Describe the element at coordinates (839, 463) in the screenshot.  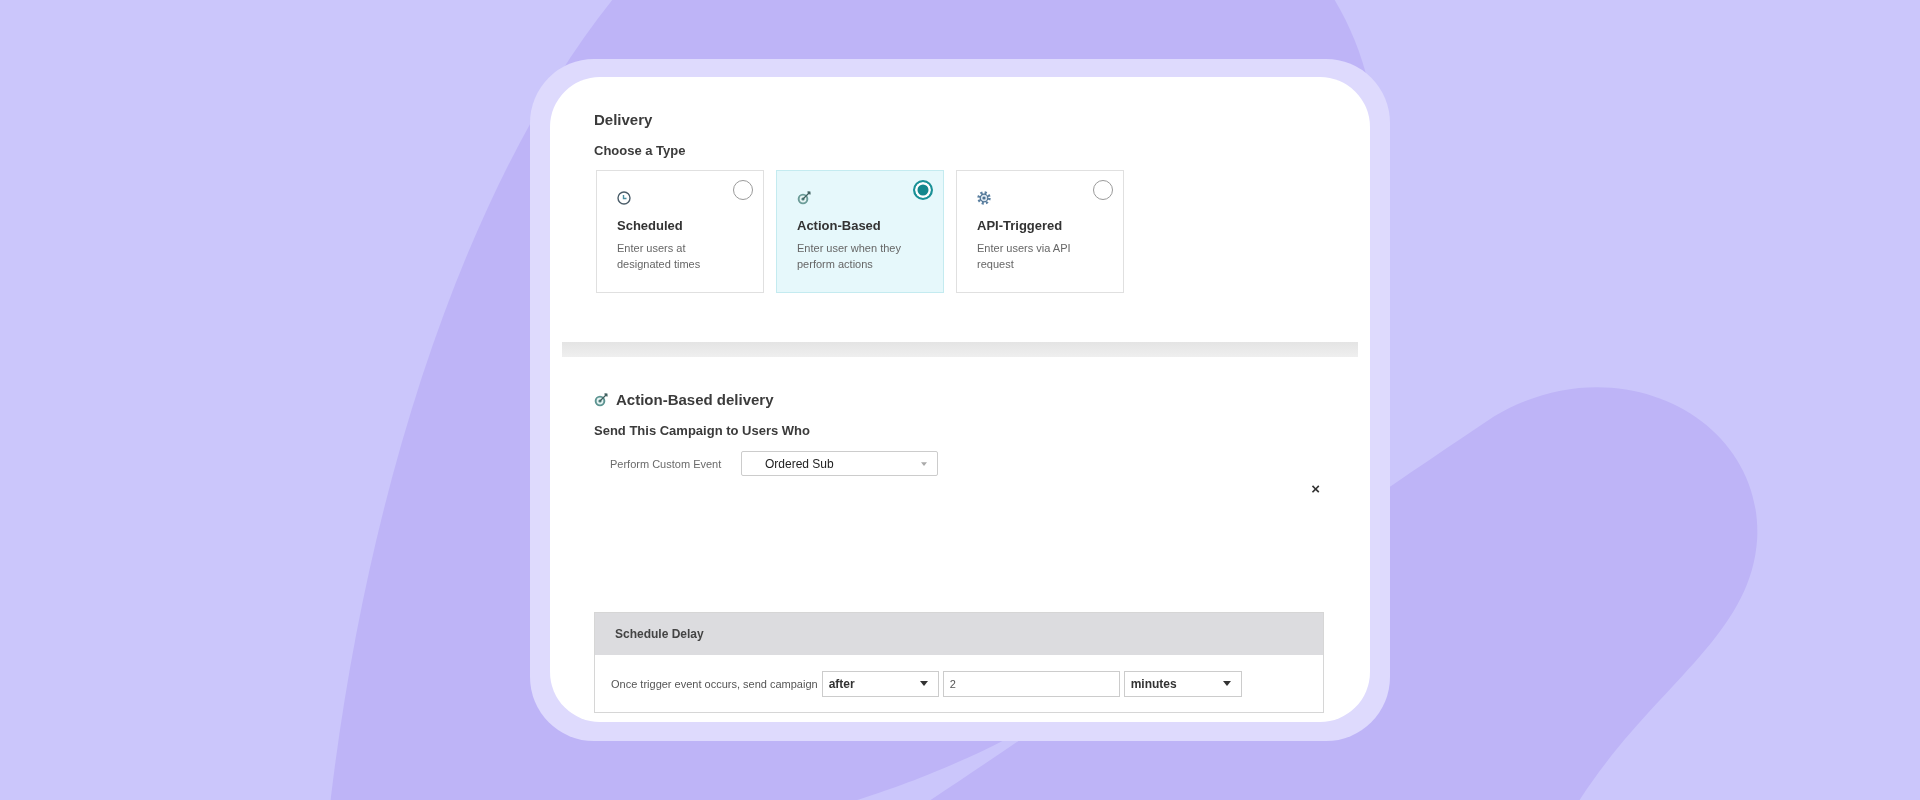
I see `event-dropdown: Ordered Sub` at that location.